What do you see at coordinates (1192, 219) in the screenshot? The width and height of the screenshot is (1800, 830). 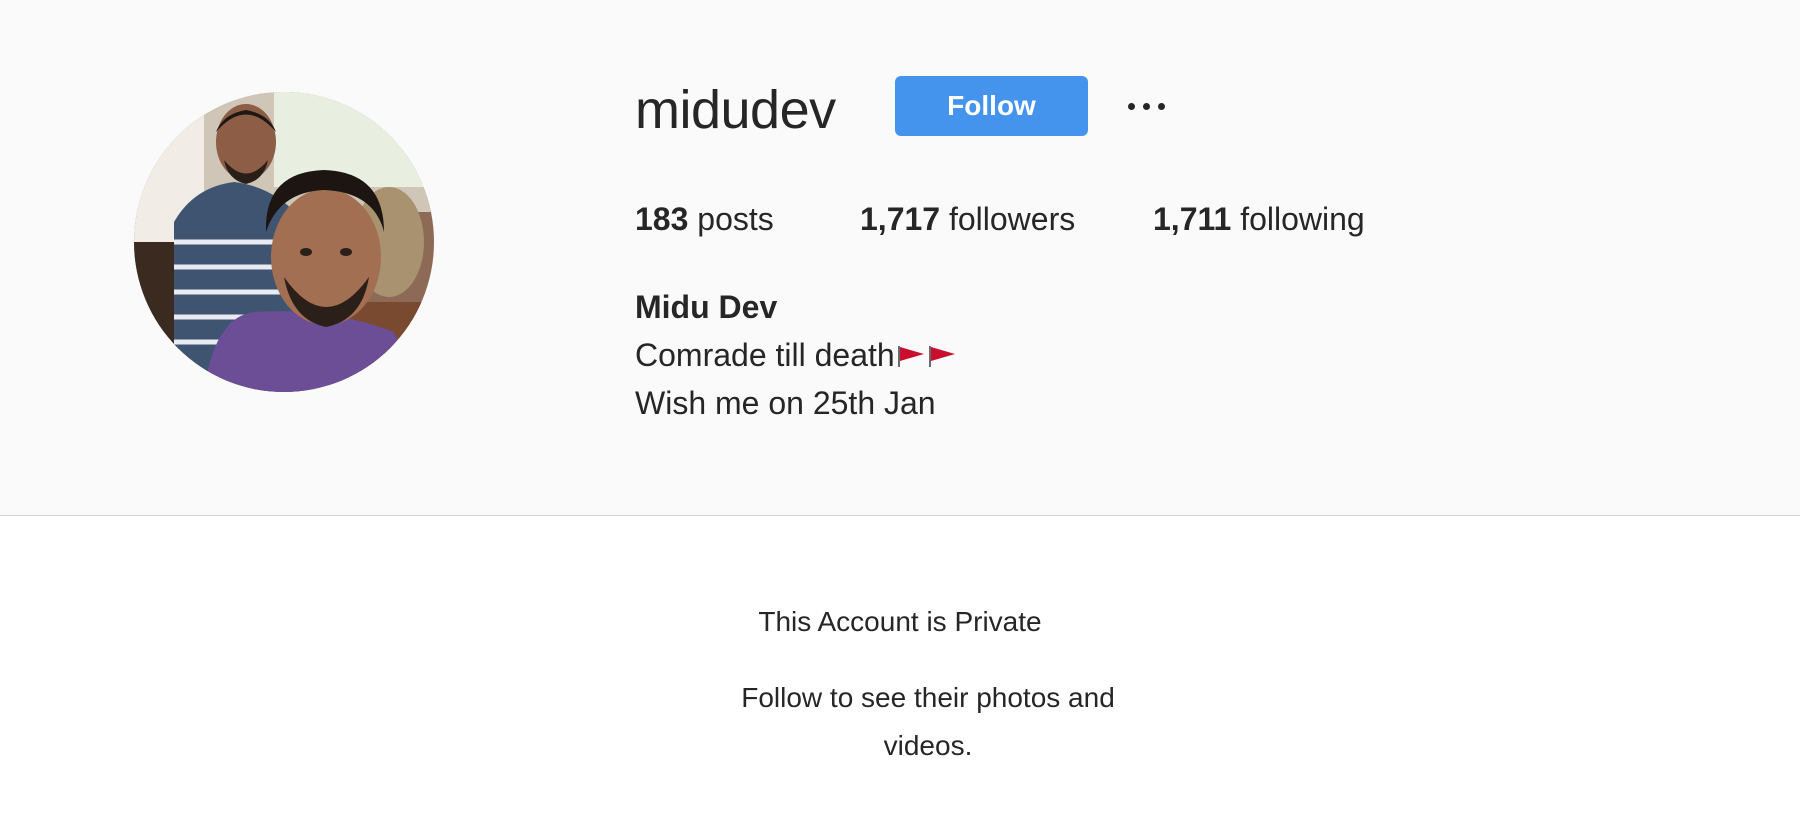 I see `following-count: 1,711` at bounding box center [1192, 219].